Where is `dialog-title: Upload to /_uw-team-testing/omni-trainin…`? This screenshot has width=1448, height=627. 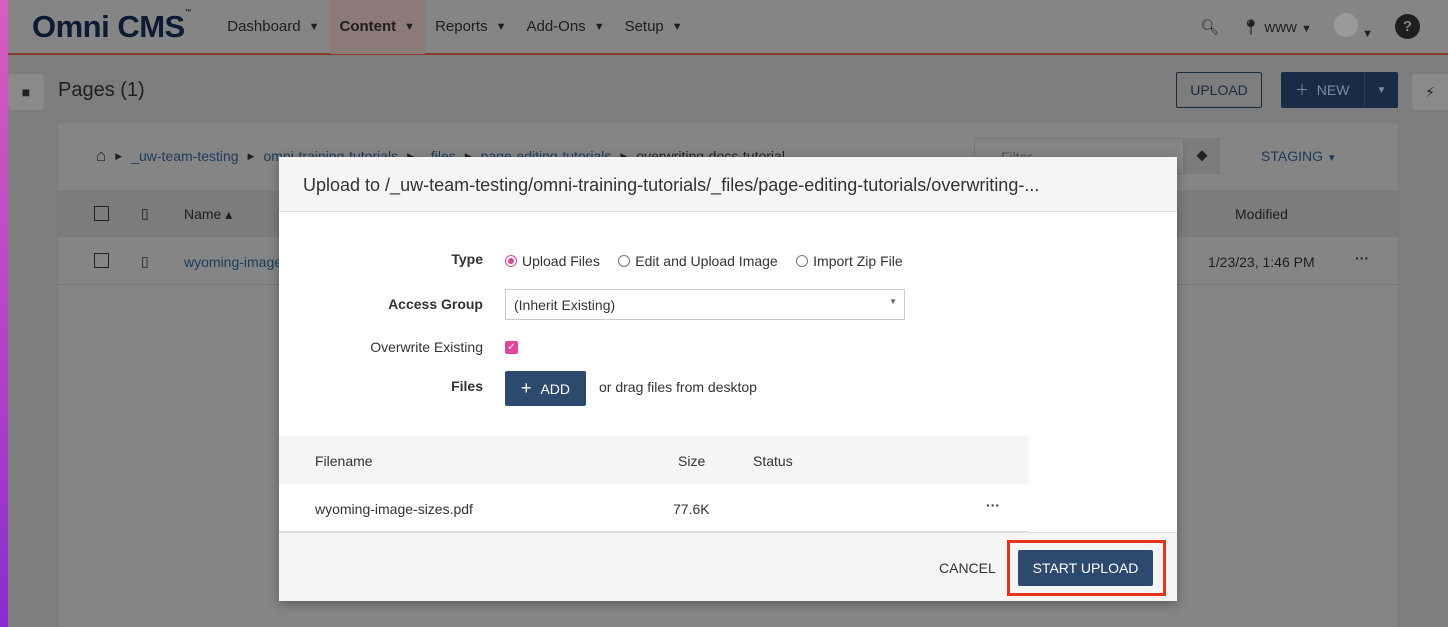
dialog-title: Upload to /_uw-team-testing/omni-trainin… is located at coordinates (728, 184).